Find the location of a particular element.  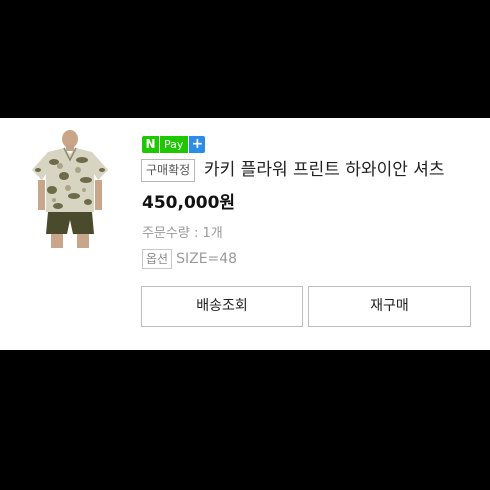

pay-label: Pay is located at coordinates (174, 144).